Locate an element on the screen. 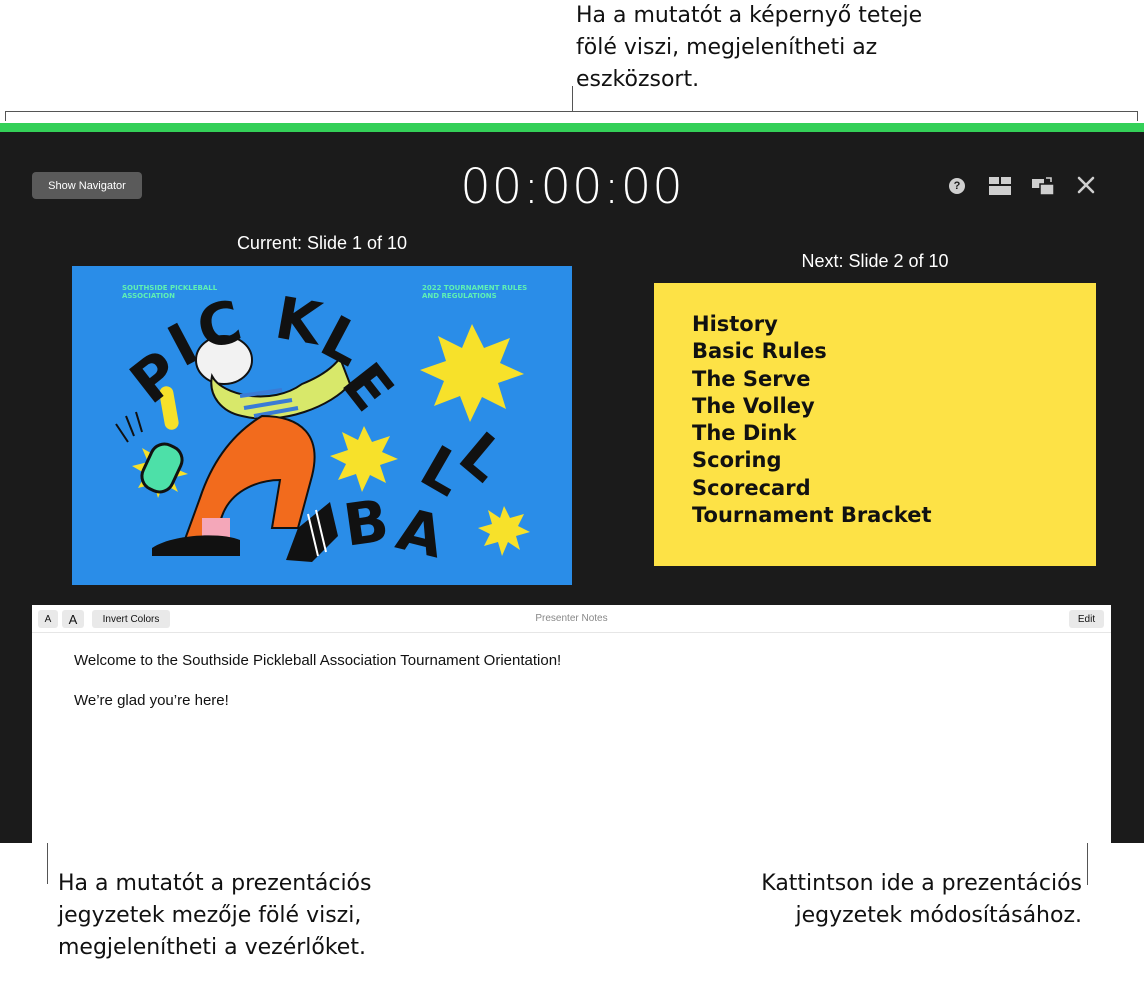 This screenshot has width=1144, height=1008. help-icon: ? is located at coordinates (957, 186).